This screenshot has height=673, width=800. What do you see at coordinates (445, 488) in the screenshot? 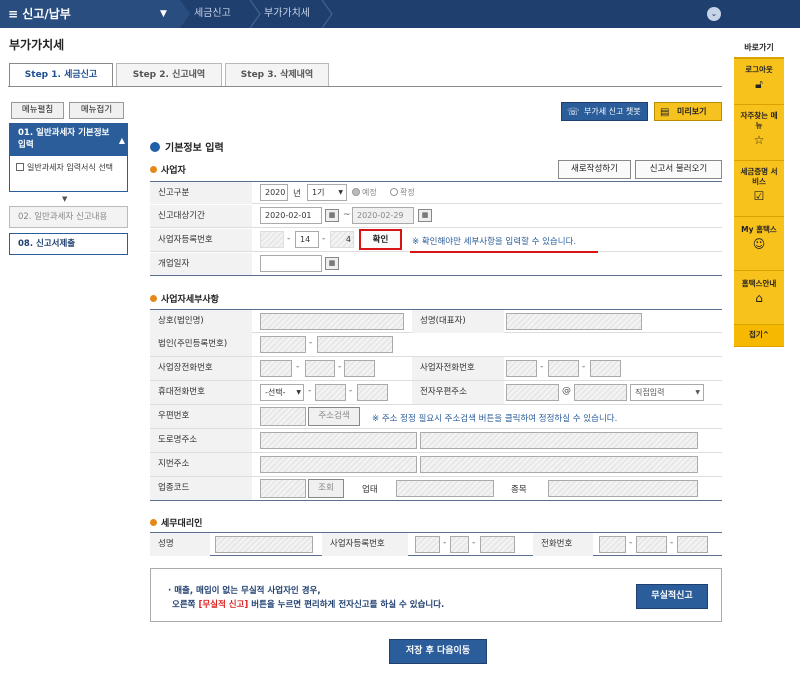
I see `biz-type-input` at bounding box center [445, 488].